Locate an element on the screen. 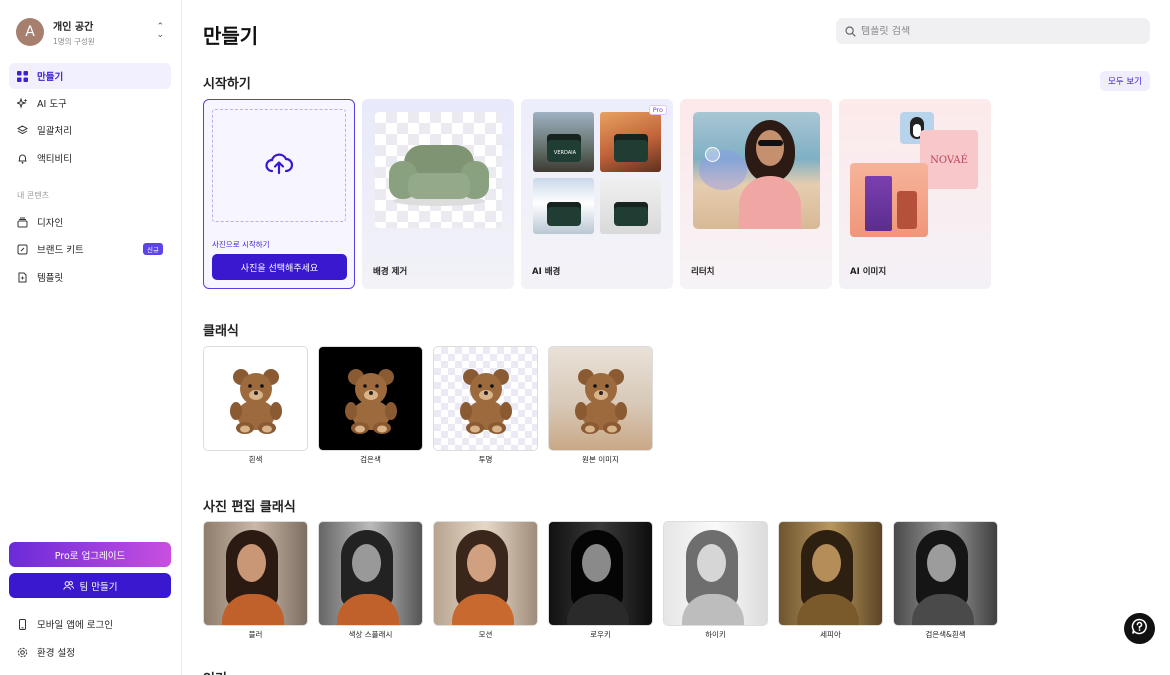  classic-label: 검은색 is located at coordinates (370, 459).